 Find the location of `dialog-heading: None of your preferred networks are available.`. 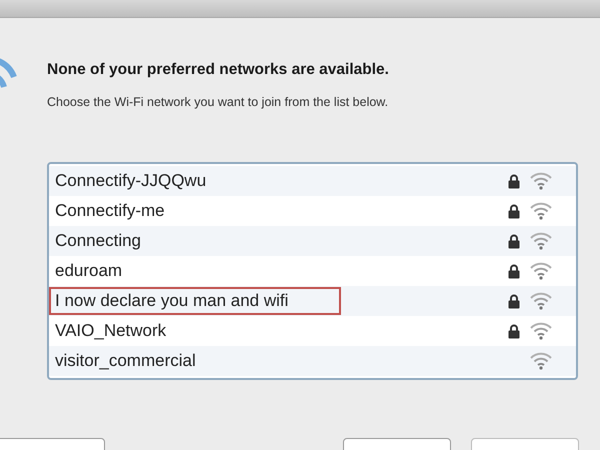

dialog-heading: None of your preferred networks are available. is located at coordinates (218, 70).